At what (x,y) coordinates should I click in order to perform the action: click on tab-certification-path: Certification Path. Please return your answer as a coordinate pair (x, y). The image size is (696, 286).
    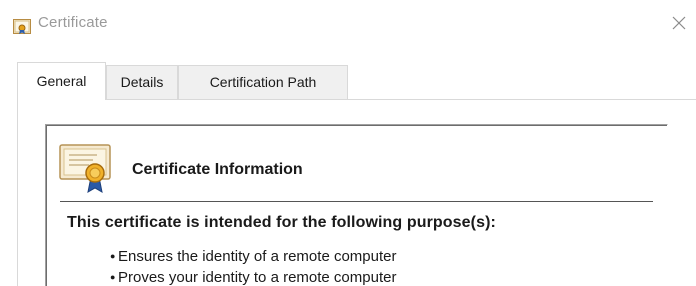
    Looking at the image, I should click on (263, 82).